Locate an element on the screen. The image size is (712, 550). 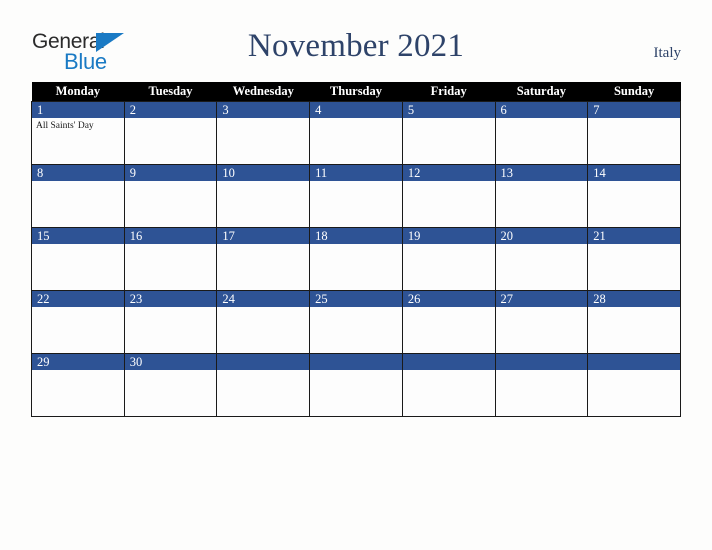
day-number: 23 is located at coordinates (170, 299).